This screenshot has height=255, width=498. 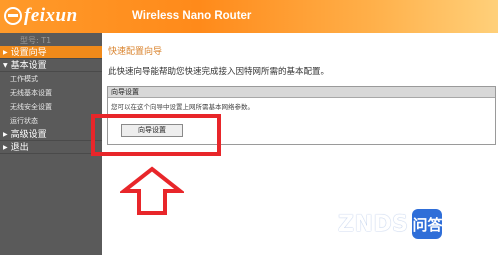 What do you see at coordinates (301, 92) in the screenshot?
I see `panel-header: 向导设置` at bounding box center [301, 92].